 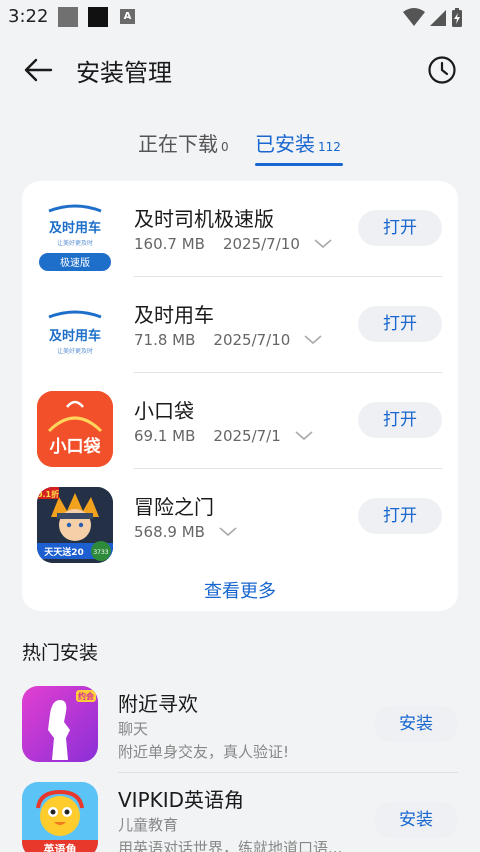 I want to click on icon-tag-text: 英语角, so click(x=60, y=847).